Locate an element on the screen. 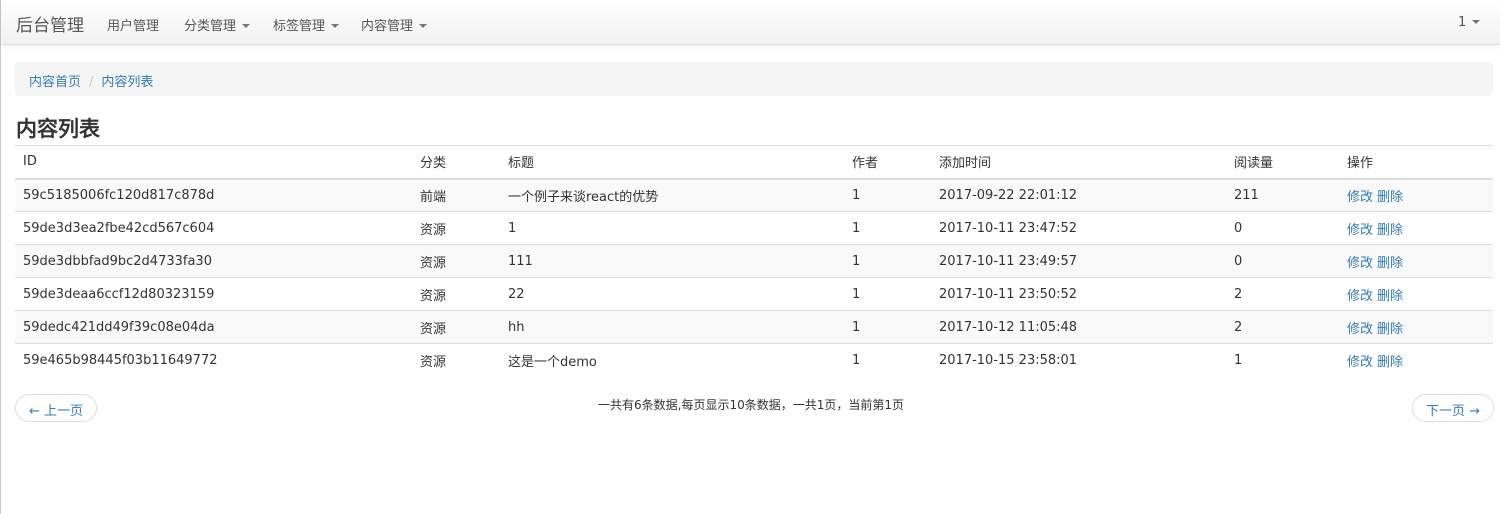 The width and height of the screenshot is (1500, 514). cell-views: 211 is located at coordinates (1282, 195).